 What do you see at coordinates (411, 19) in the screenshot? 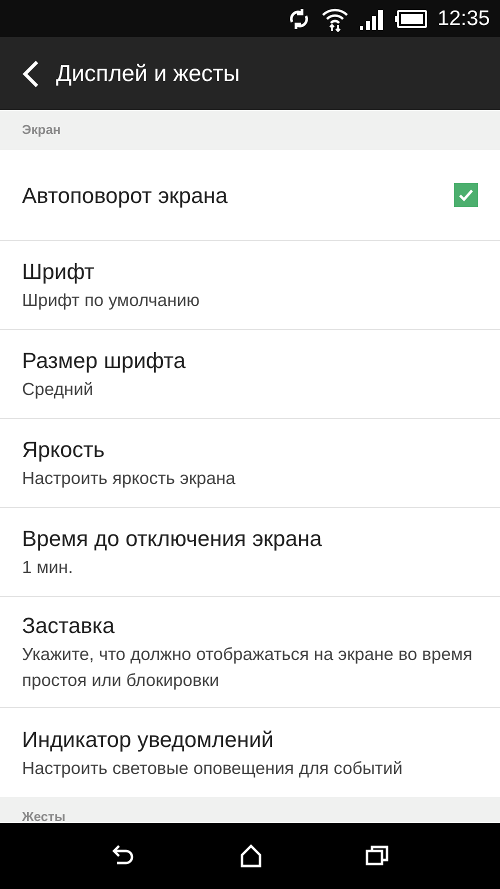
I see `battery-icon` at bounding box center [411, 19].